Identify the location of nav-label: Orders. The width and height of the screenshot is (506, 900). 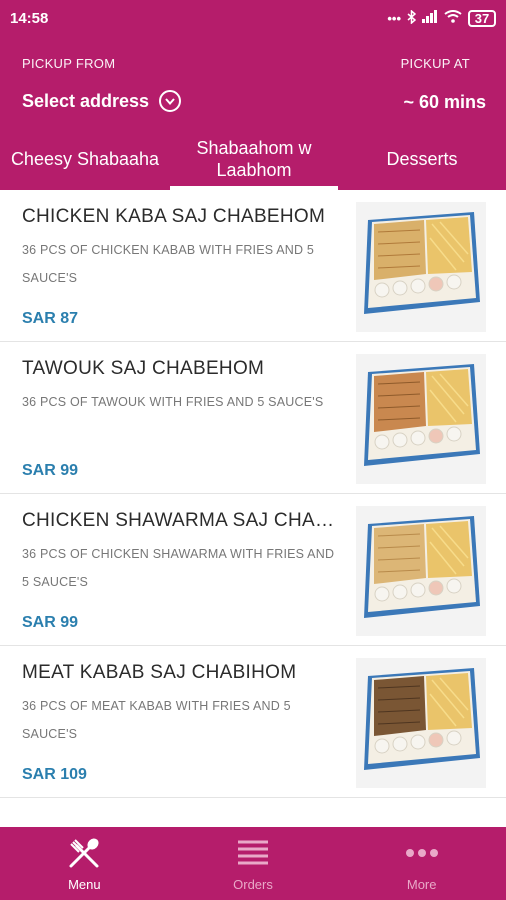
(253, 884).